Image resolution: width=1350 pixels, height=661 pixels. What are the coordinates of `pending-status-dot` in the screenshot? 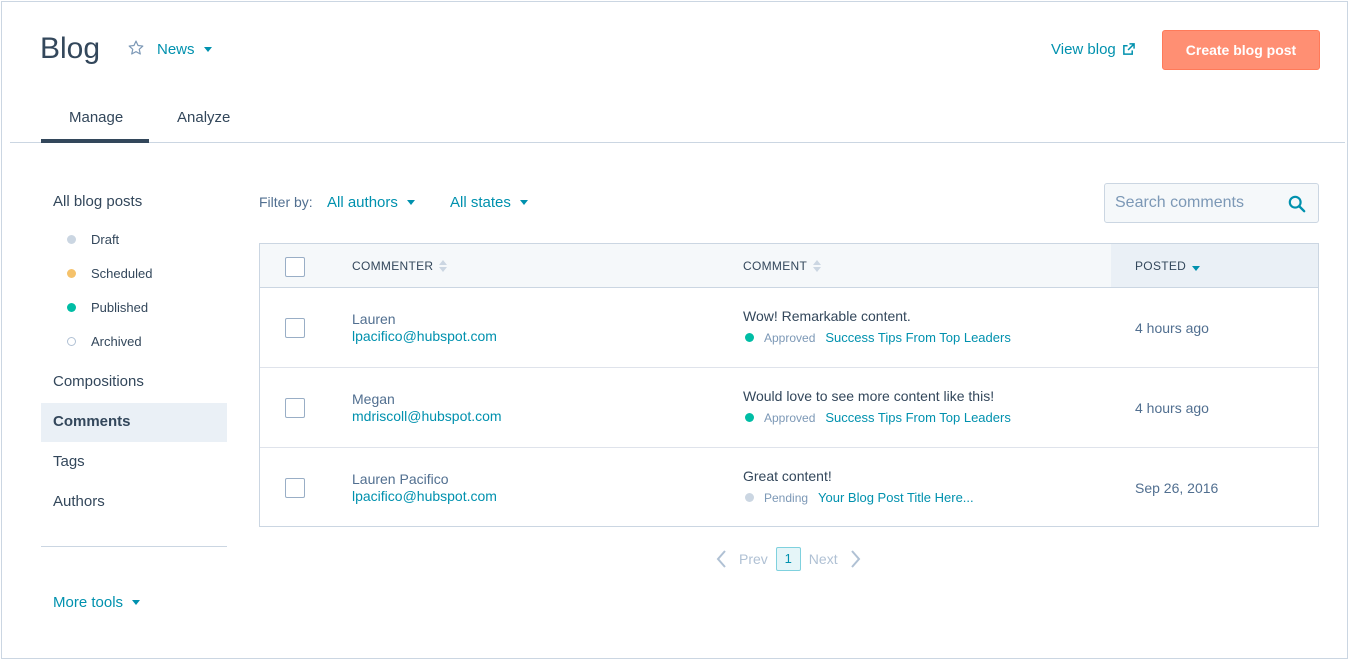 It's located at (749, 497).